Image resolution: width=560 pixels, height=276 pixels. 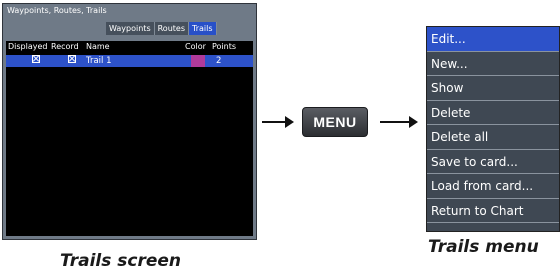 What do you see at coordinates (195, 46) in the screenshot?
I see `column-color: Color` at bounding box center [195, 46].